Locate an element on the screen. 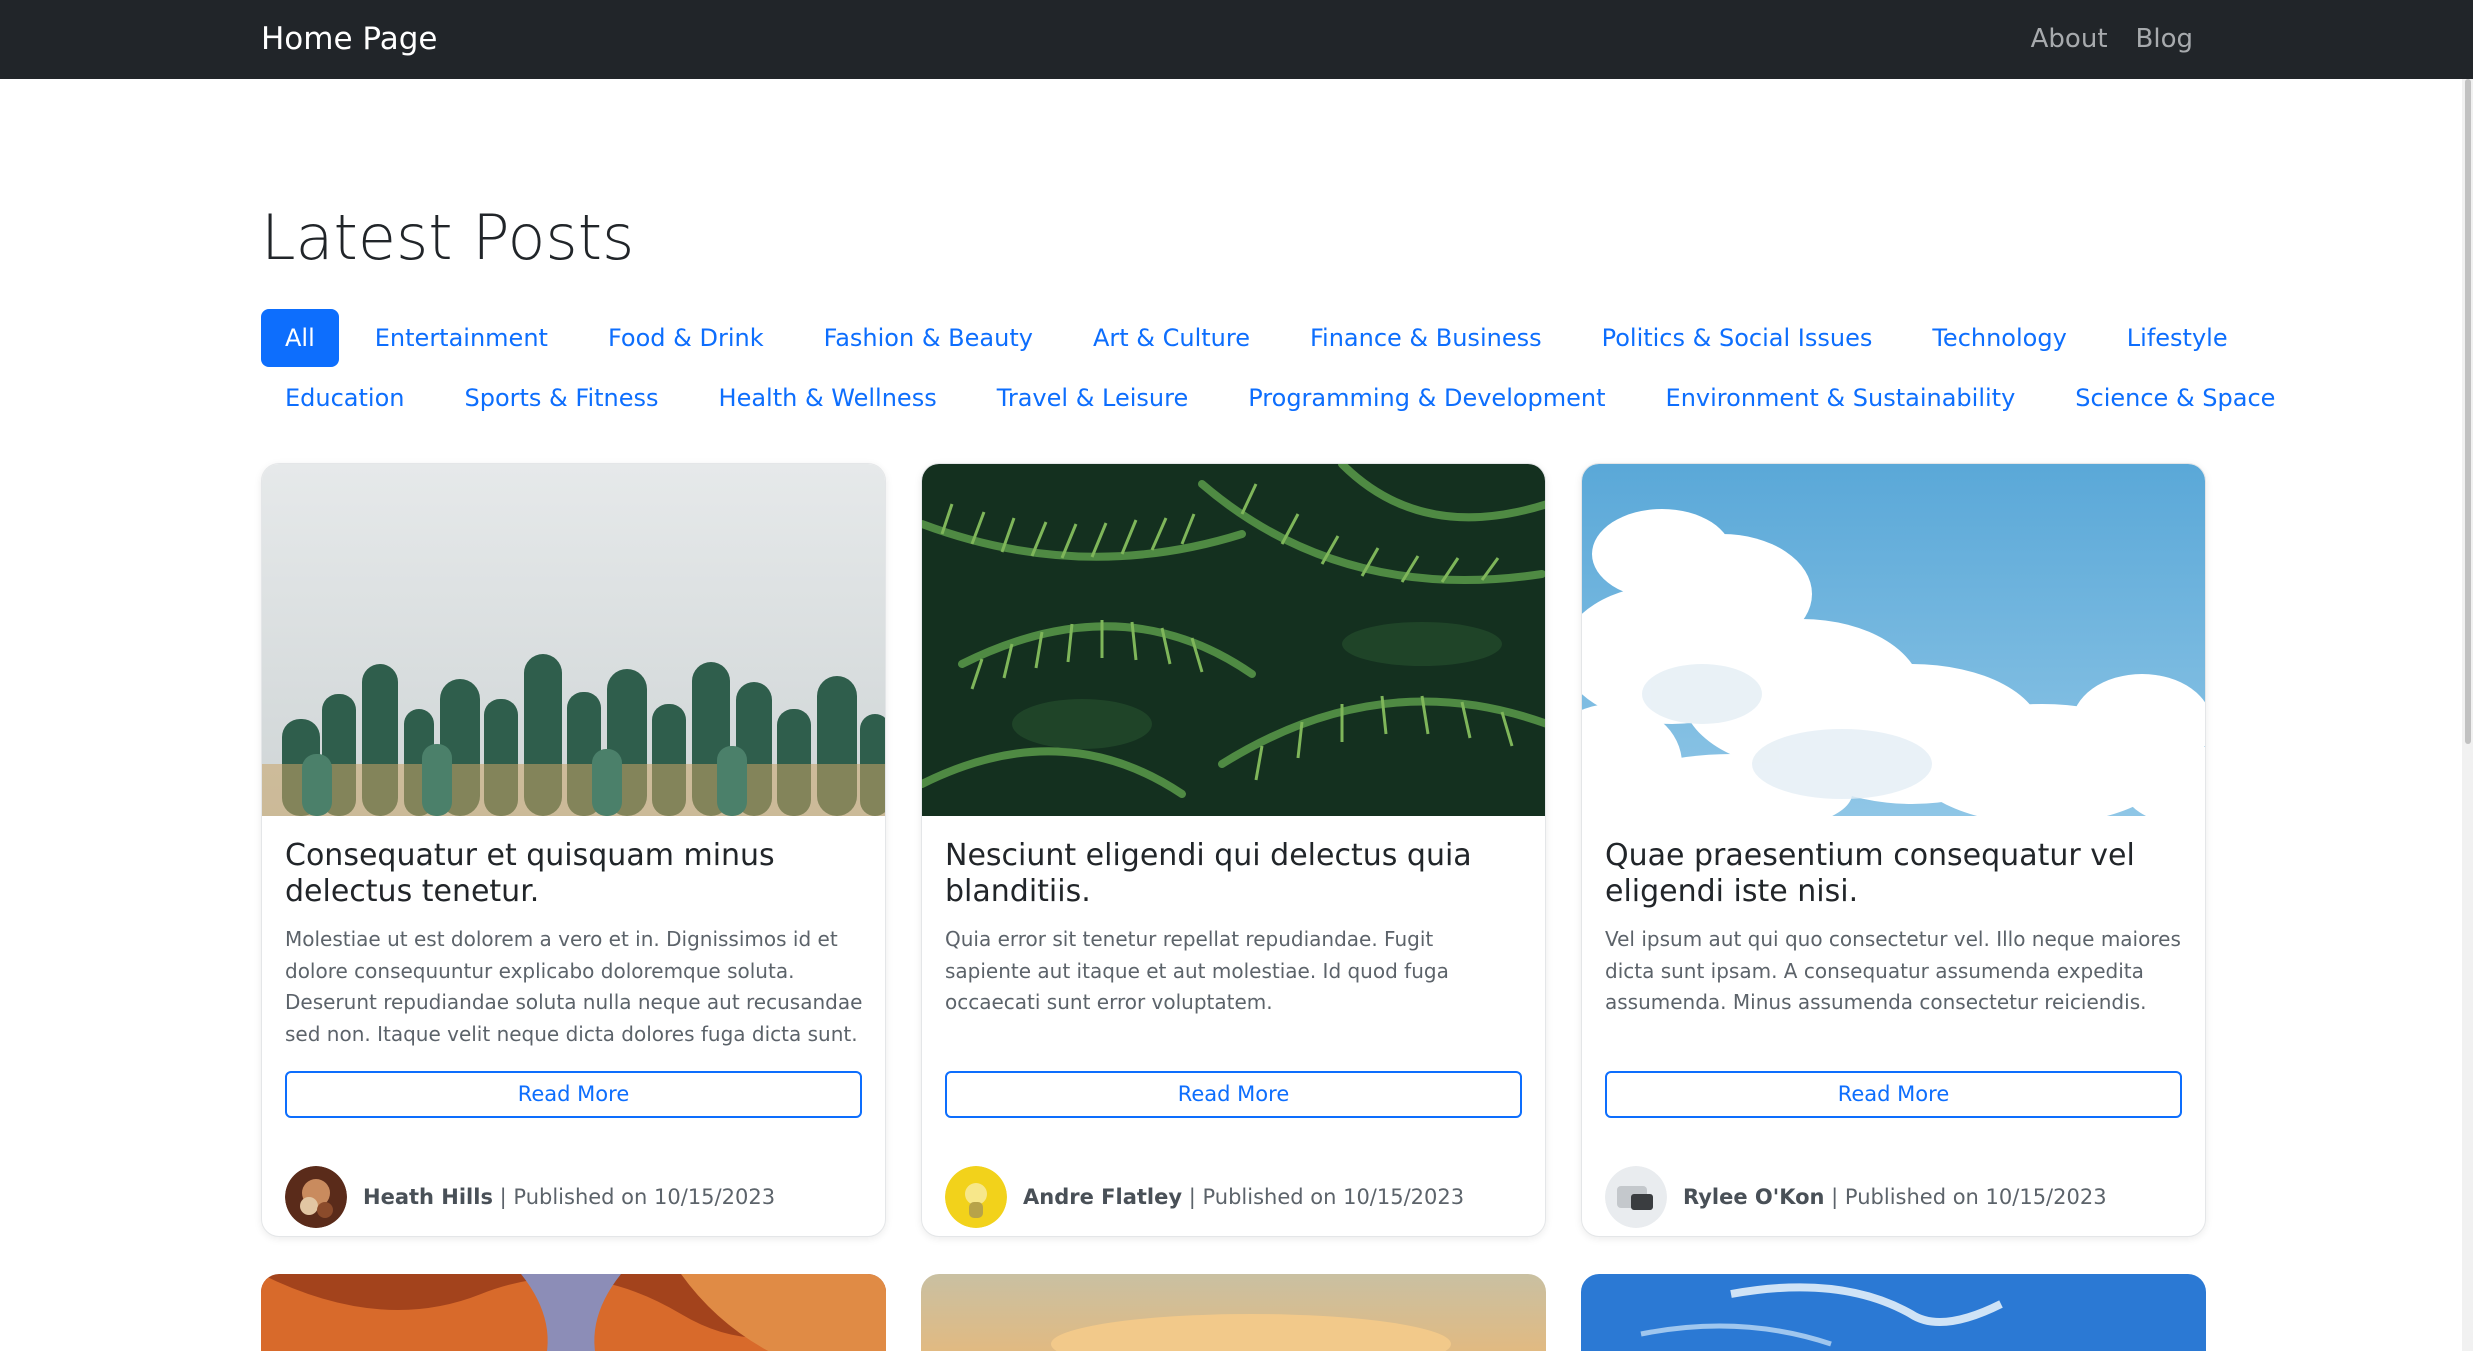 The height and width of the screenshot is (1351, 2473). post-image-canyon is located at coordinates (573, 1312).